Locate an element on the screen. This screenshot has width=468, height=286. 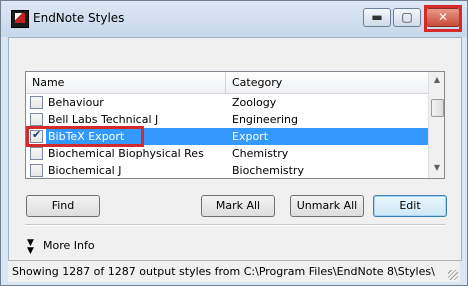
edit-button: Edit is located at coordinates (410, 206).